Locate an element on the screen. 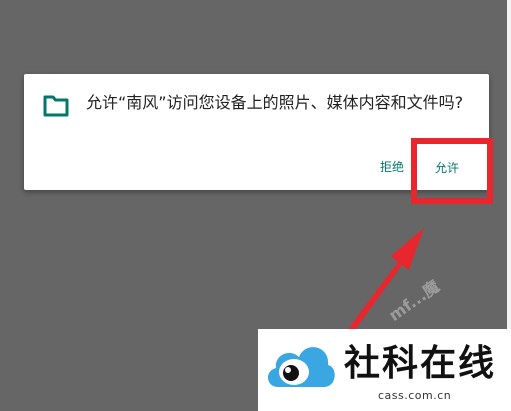 This screenshot has width=511, height=411. allow-button: 允许 is located at coordinates (447, 167).